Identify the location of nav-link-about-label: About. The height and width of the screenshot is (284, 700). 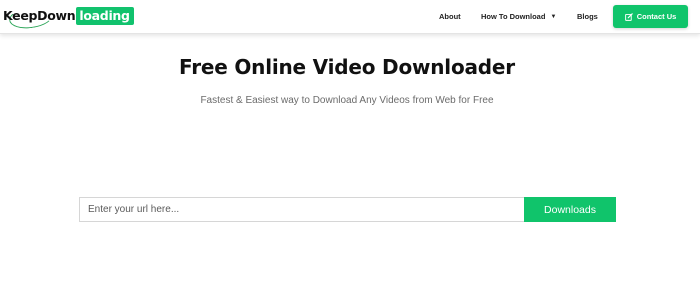
(450, 16).